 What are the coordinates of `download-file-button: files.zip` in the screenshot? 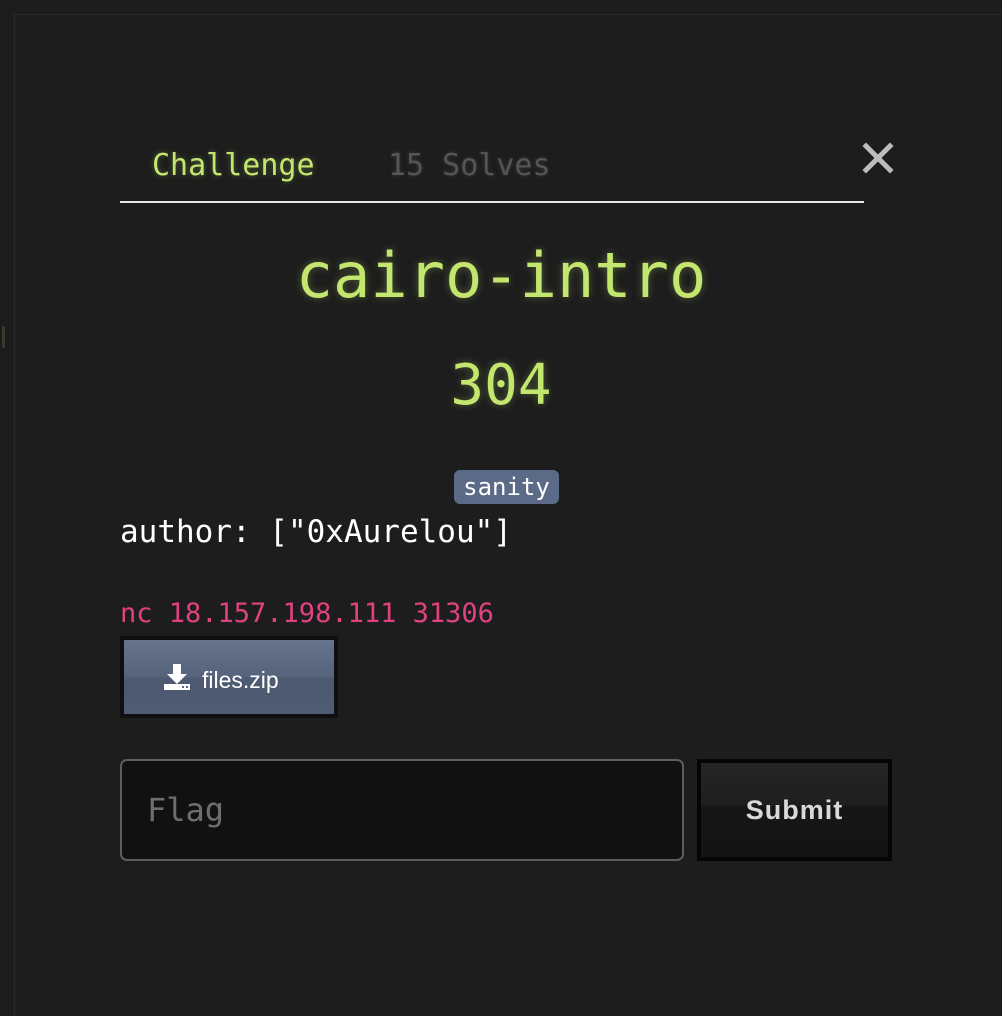 It's located at (229, 677).